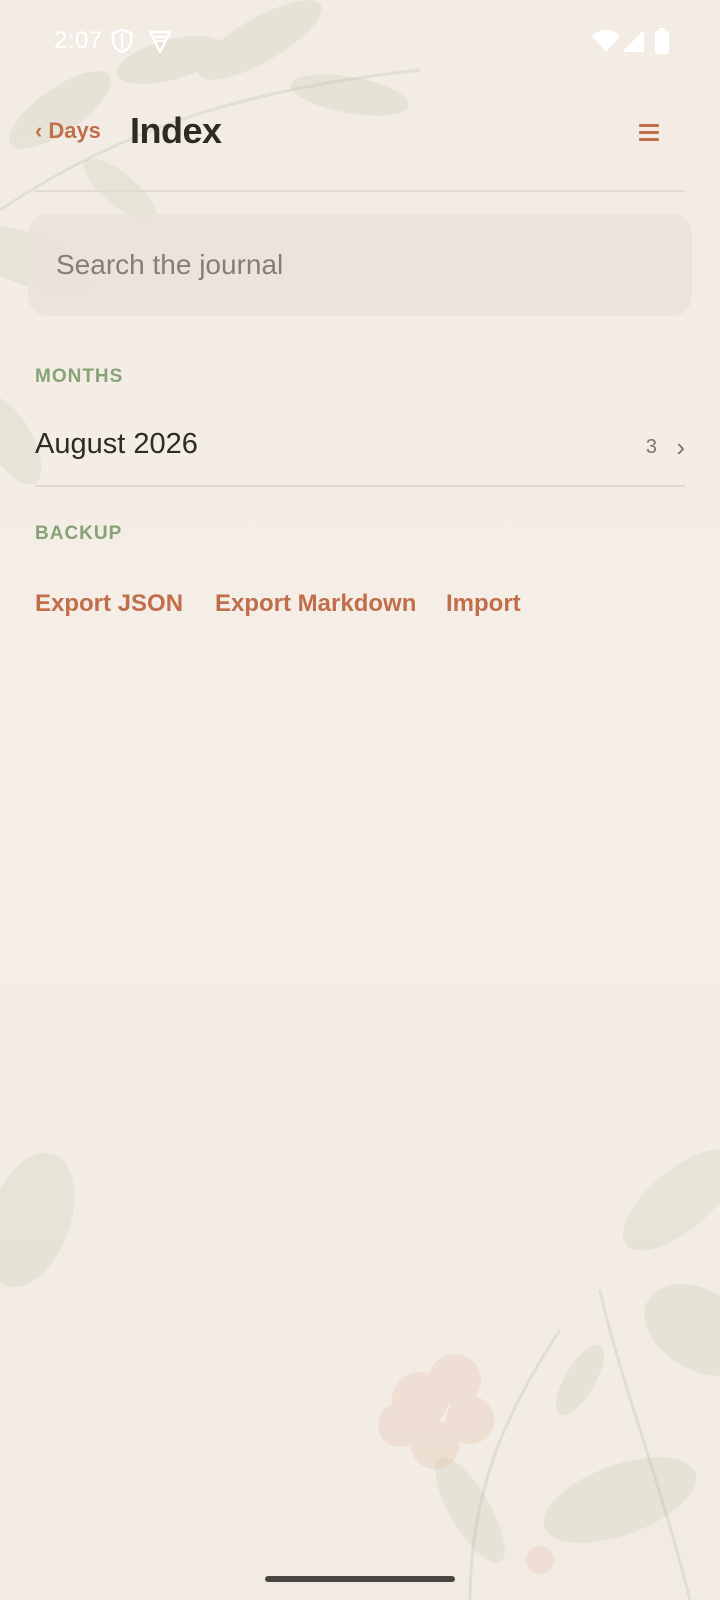  What do you see at coordinates (483, 604) in the screenshot?
I see `import-button: Import` at bounding box center [483, 604].